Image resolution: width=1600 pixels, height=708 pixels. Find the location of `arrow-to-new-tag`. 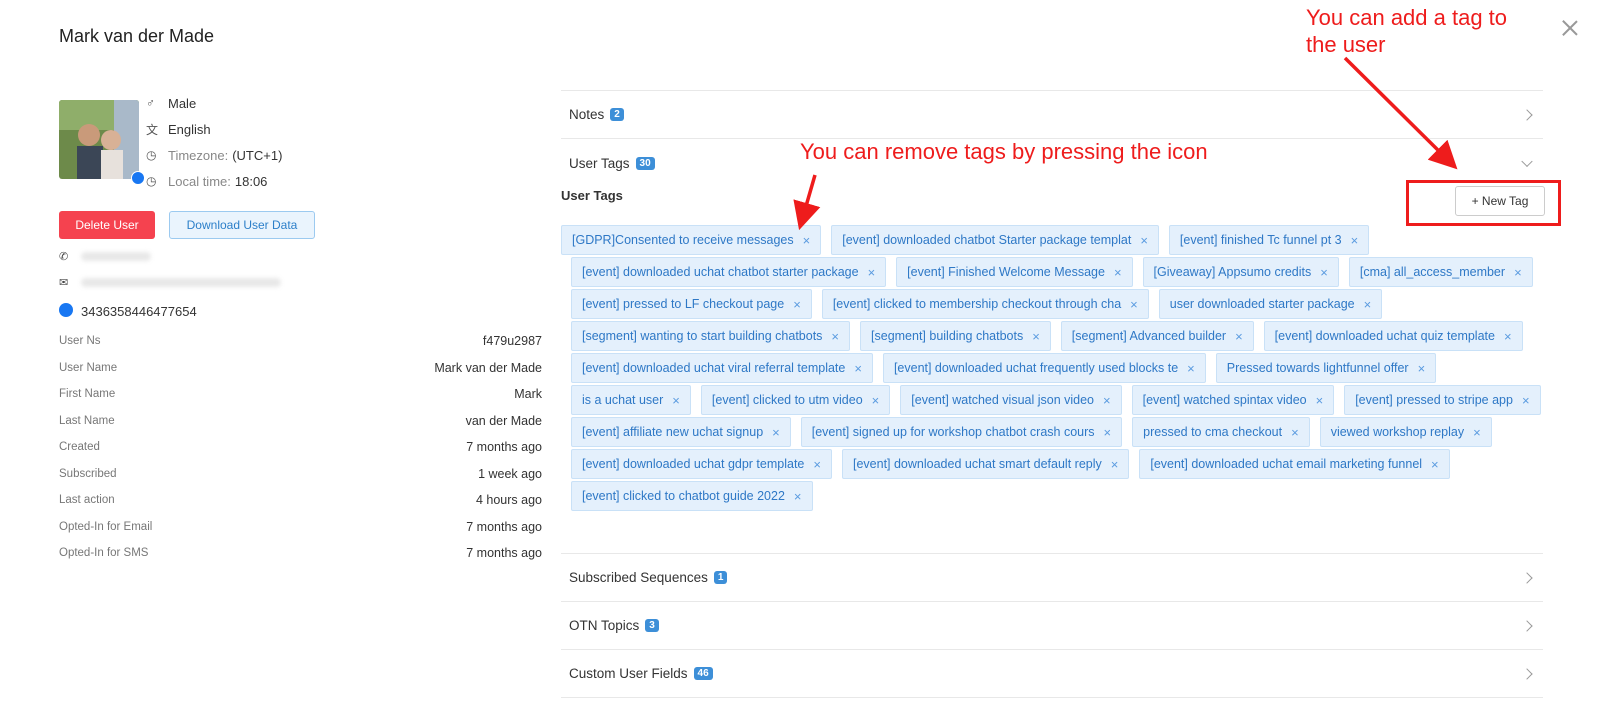

arrow-to-new-tag is located at coordinates (1400, 113).